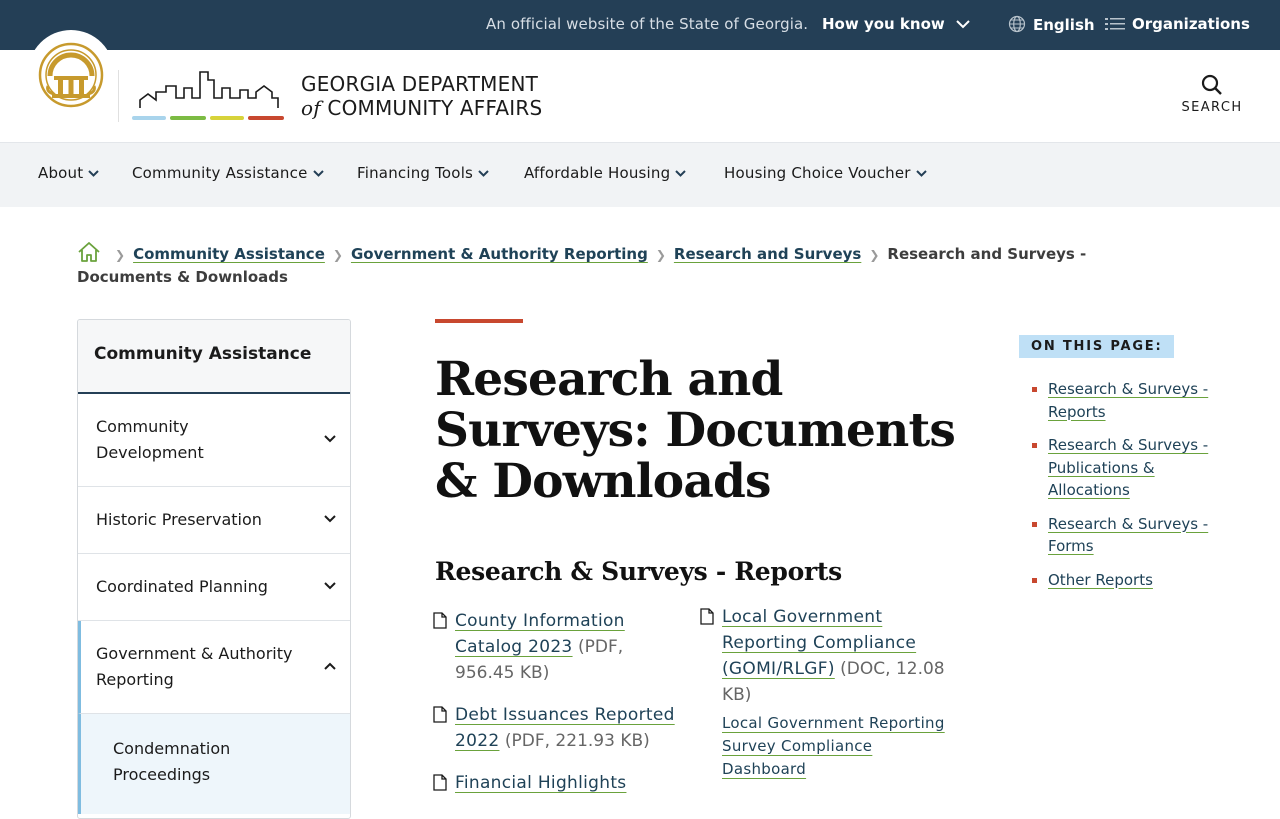 The width and height of the screenshot is (1280, 819). Describe the element at coordinates (208, 96) in the screenshot. I see `dca-skyline-logo` at that location.